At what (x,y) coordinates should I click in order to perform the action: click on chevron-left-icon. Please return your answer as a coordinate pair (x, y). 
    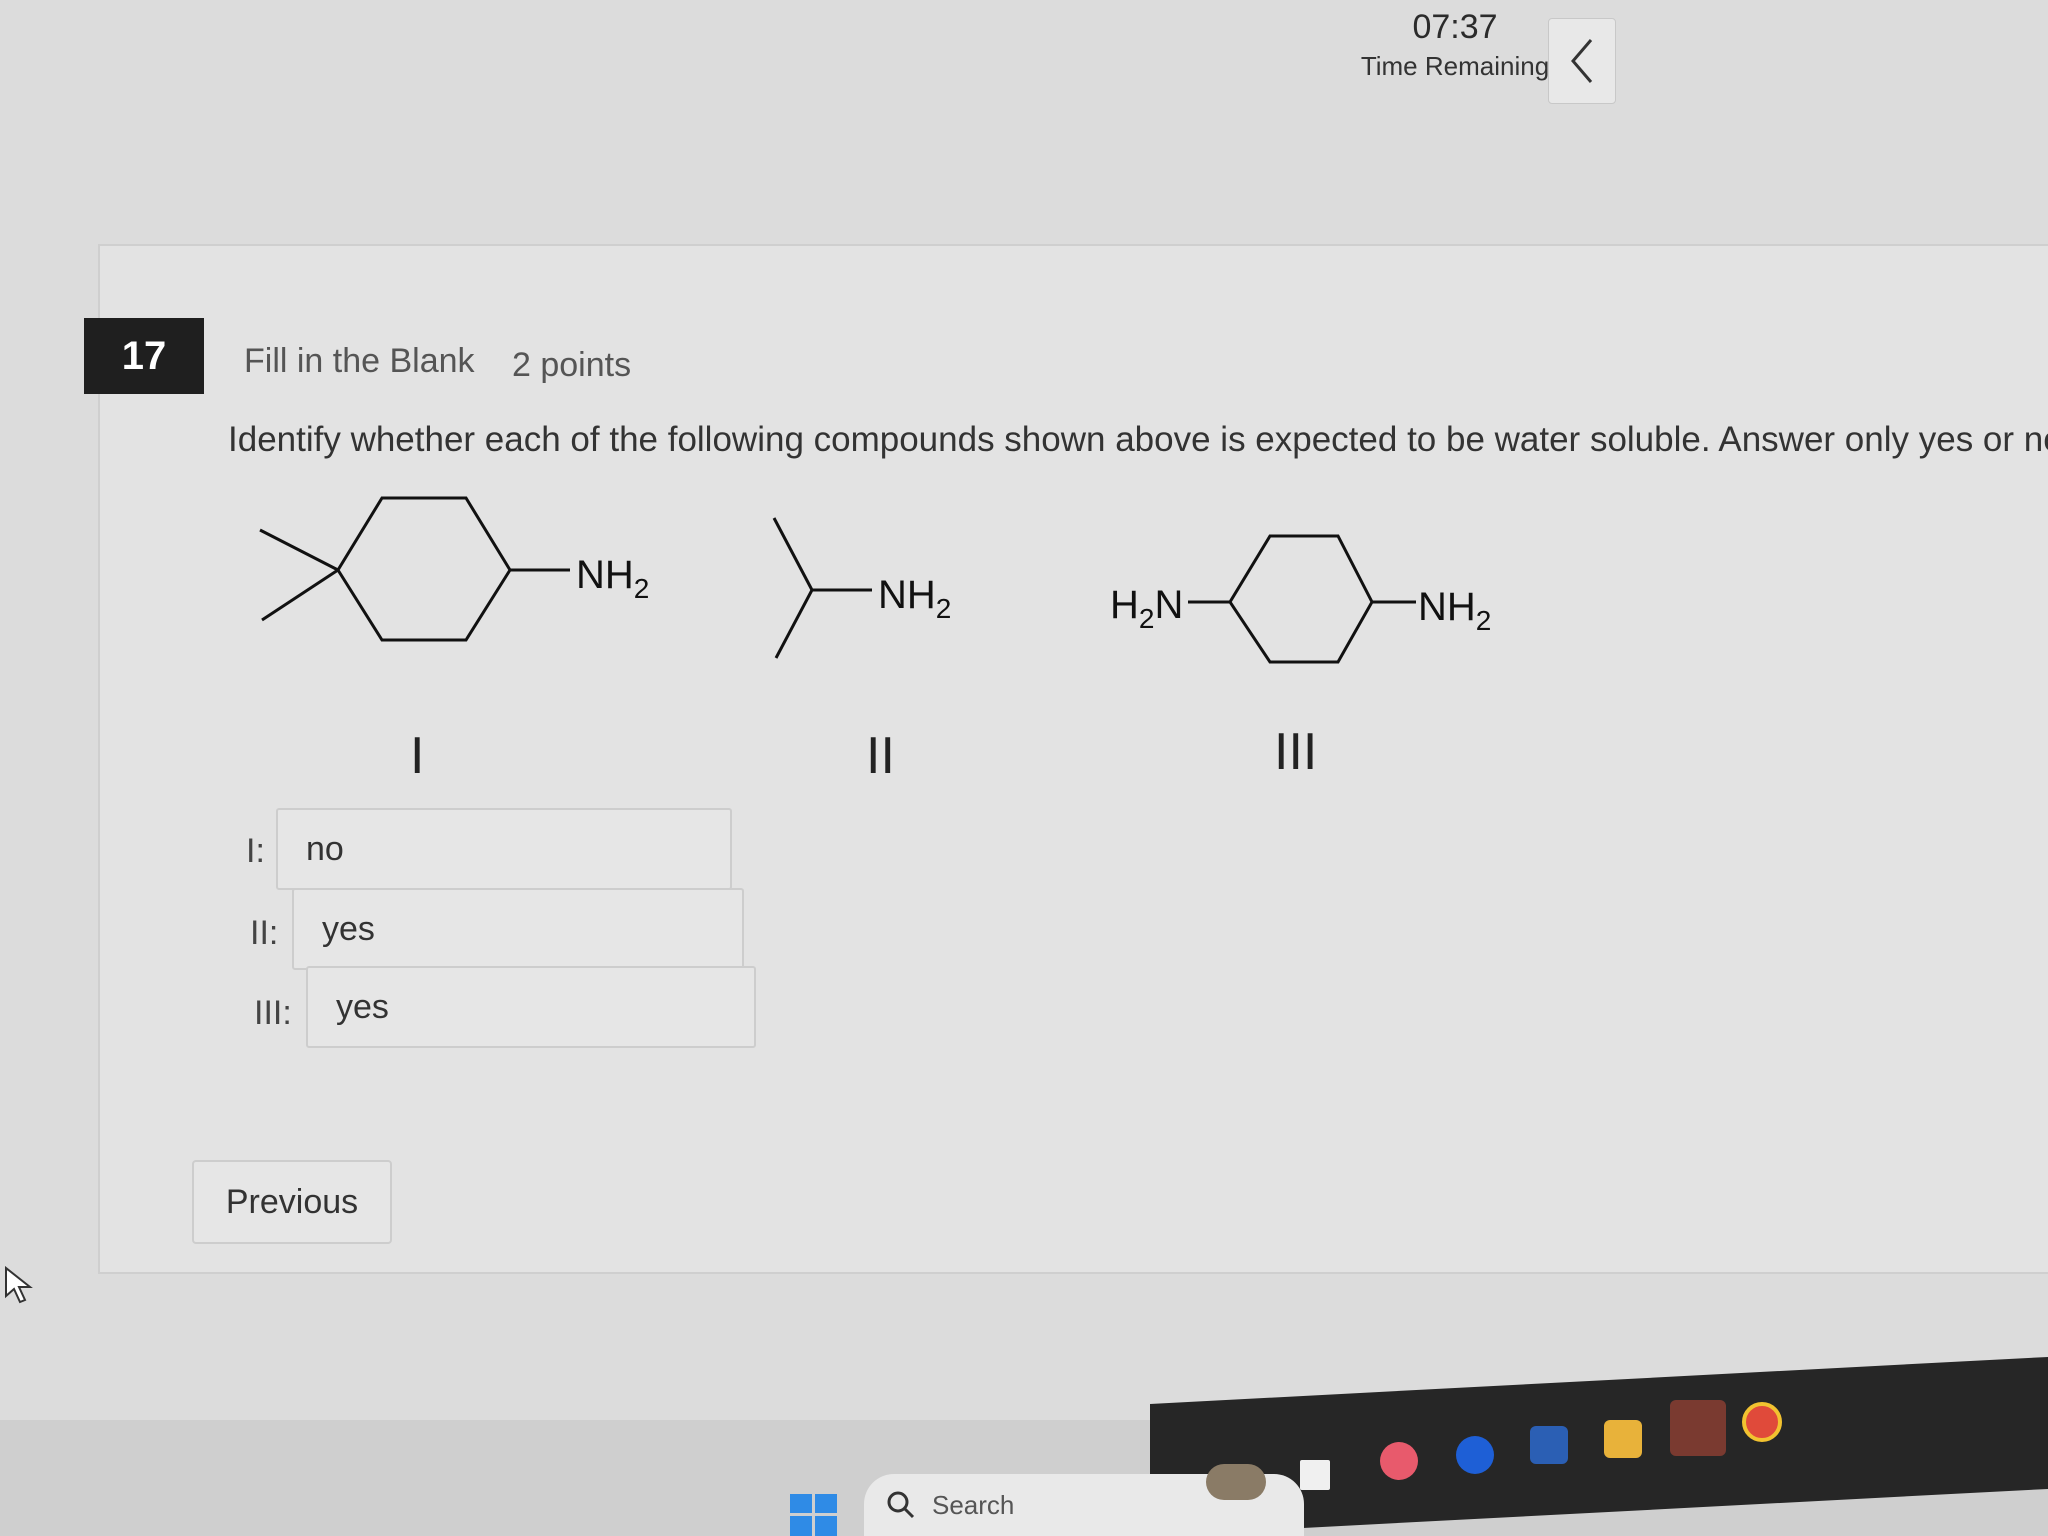
    Looking at the image, I should click on (1582, 61).